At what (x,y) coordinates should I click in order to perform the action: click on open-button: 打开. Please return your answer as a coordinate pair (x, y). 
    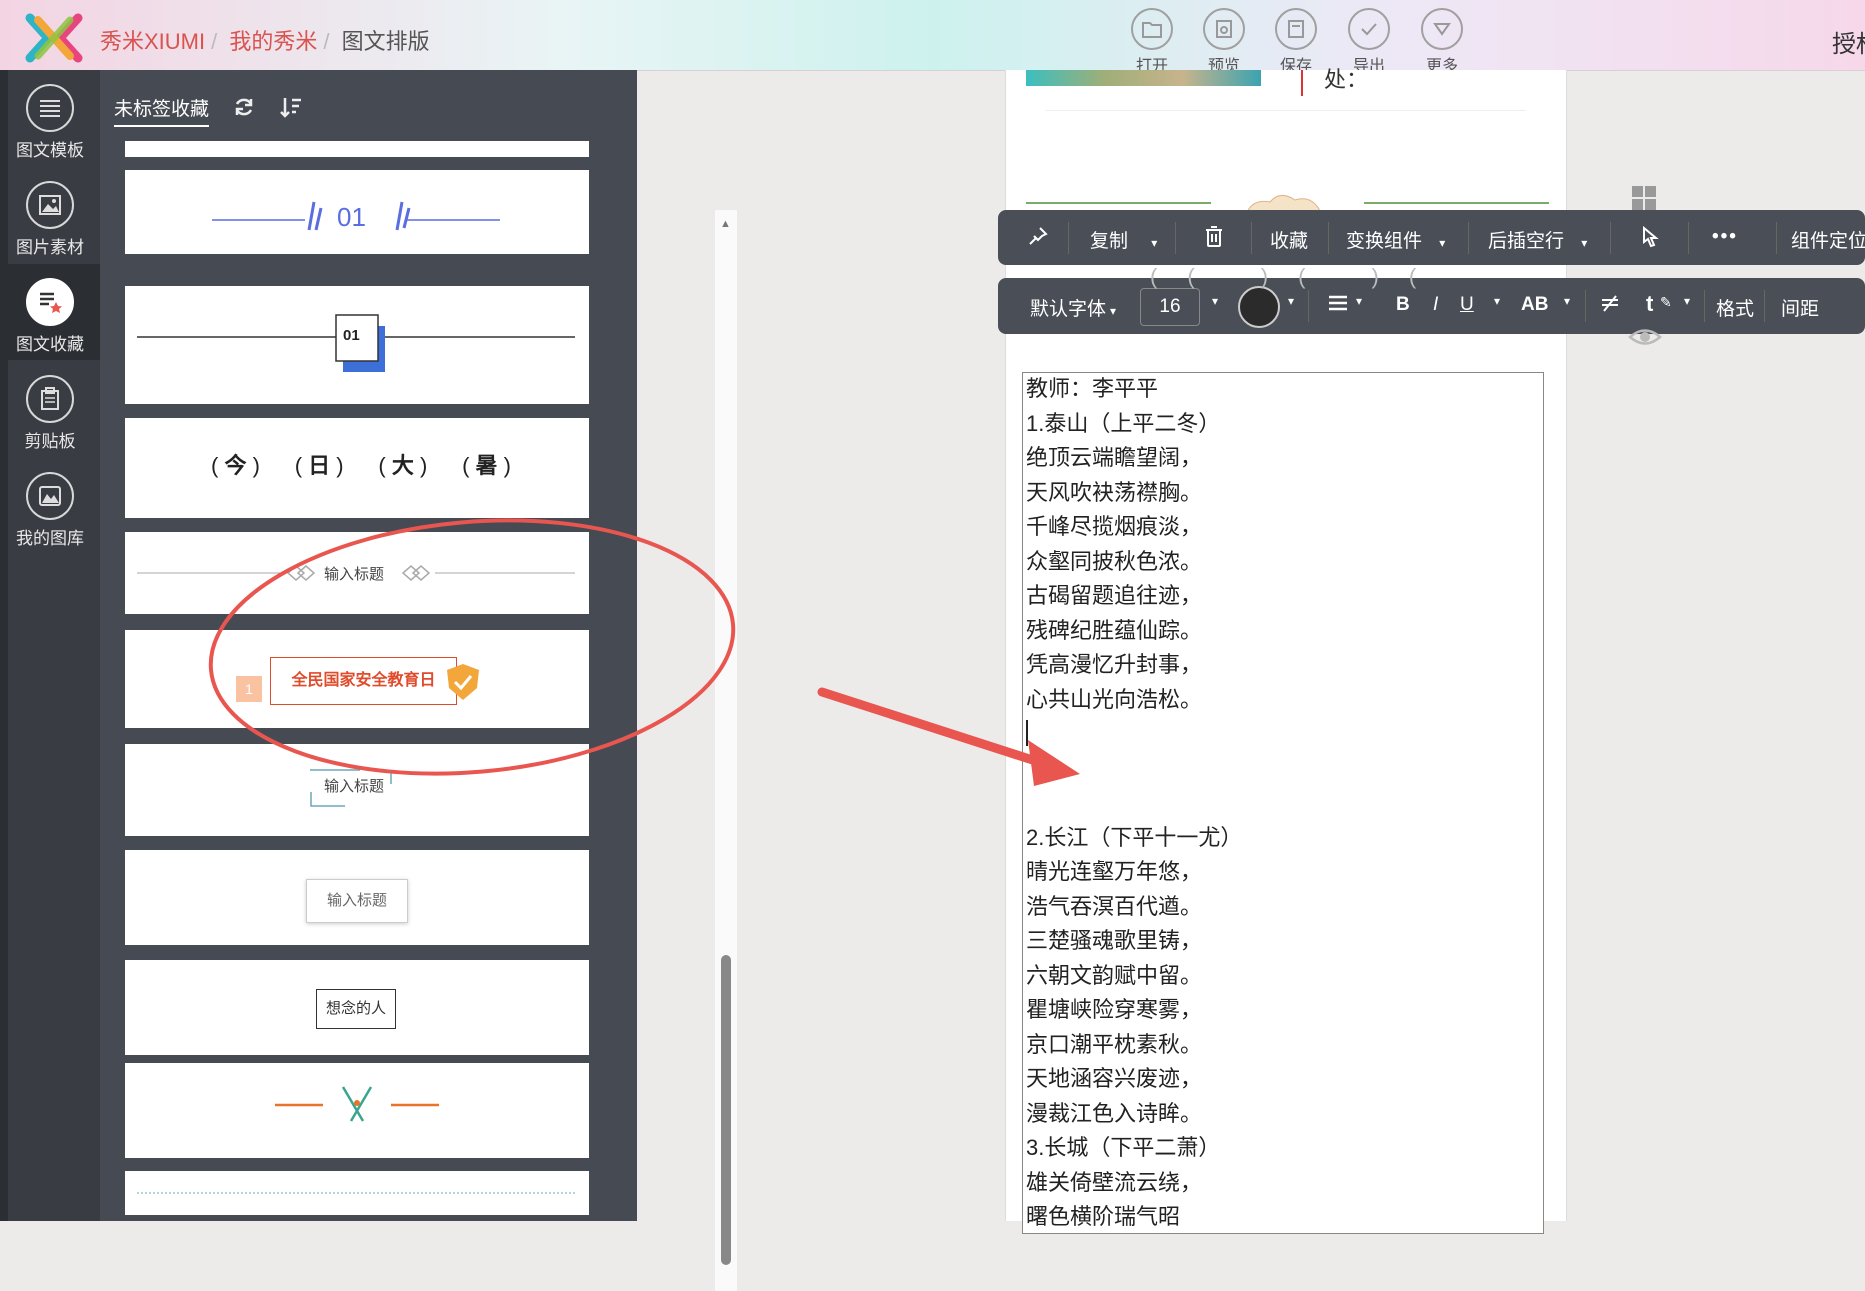
    Looking at the image, I should click on (1152, 42).